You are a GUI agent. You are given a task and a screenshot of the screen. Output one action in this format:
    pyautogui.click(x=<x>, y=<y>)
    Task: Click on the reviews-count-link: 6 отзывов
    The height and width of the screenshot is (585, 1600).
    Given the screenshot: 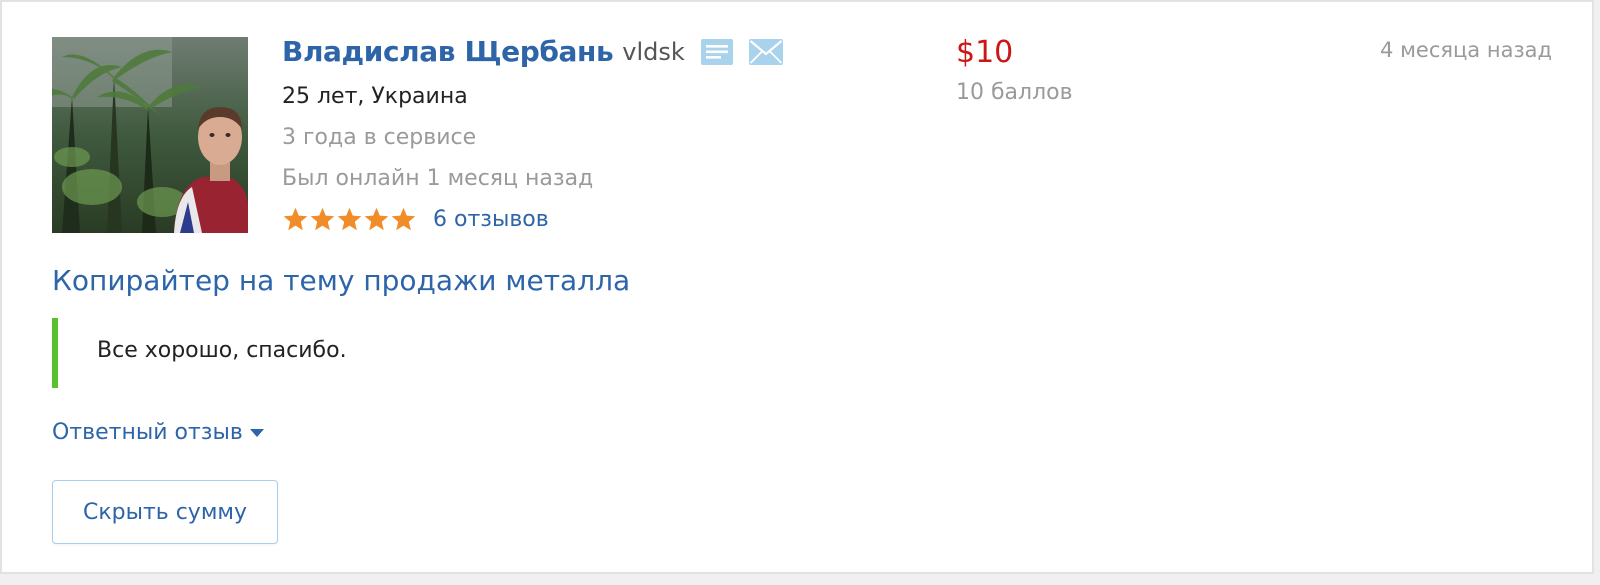 What is the action you would take?
    pyautogui.click(x=491, y=219)
    